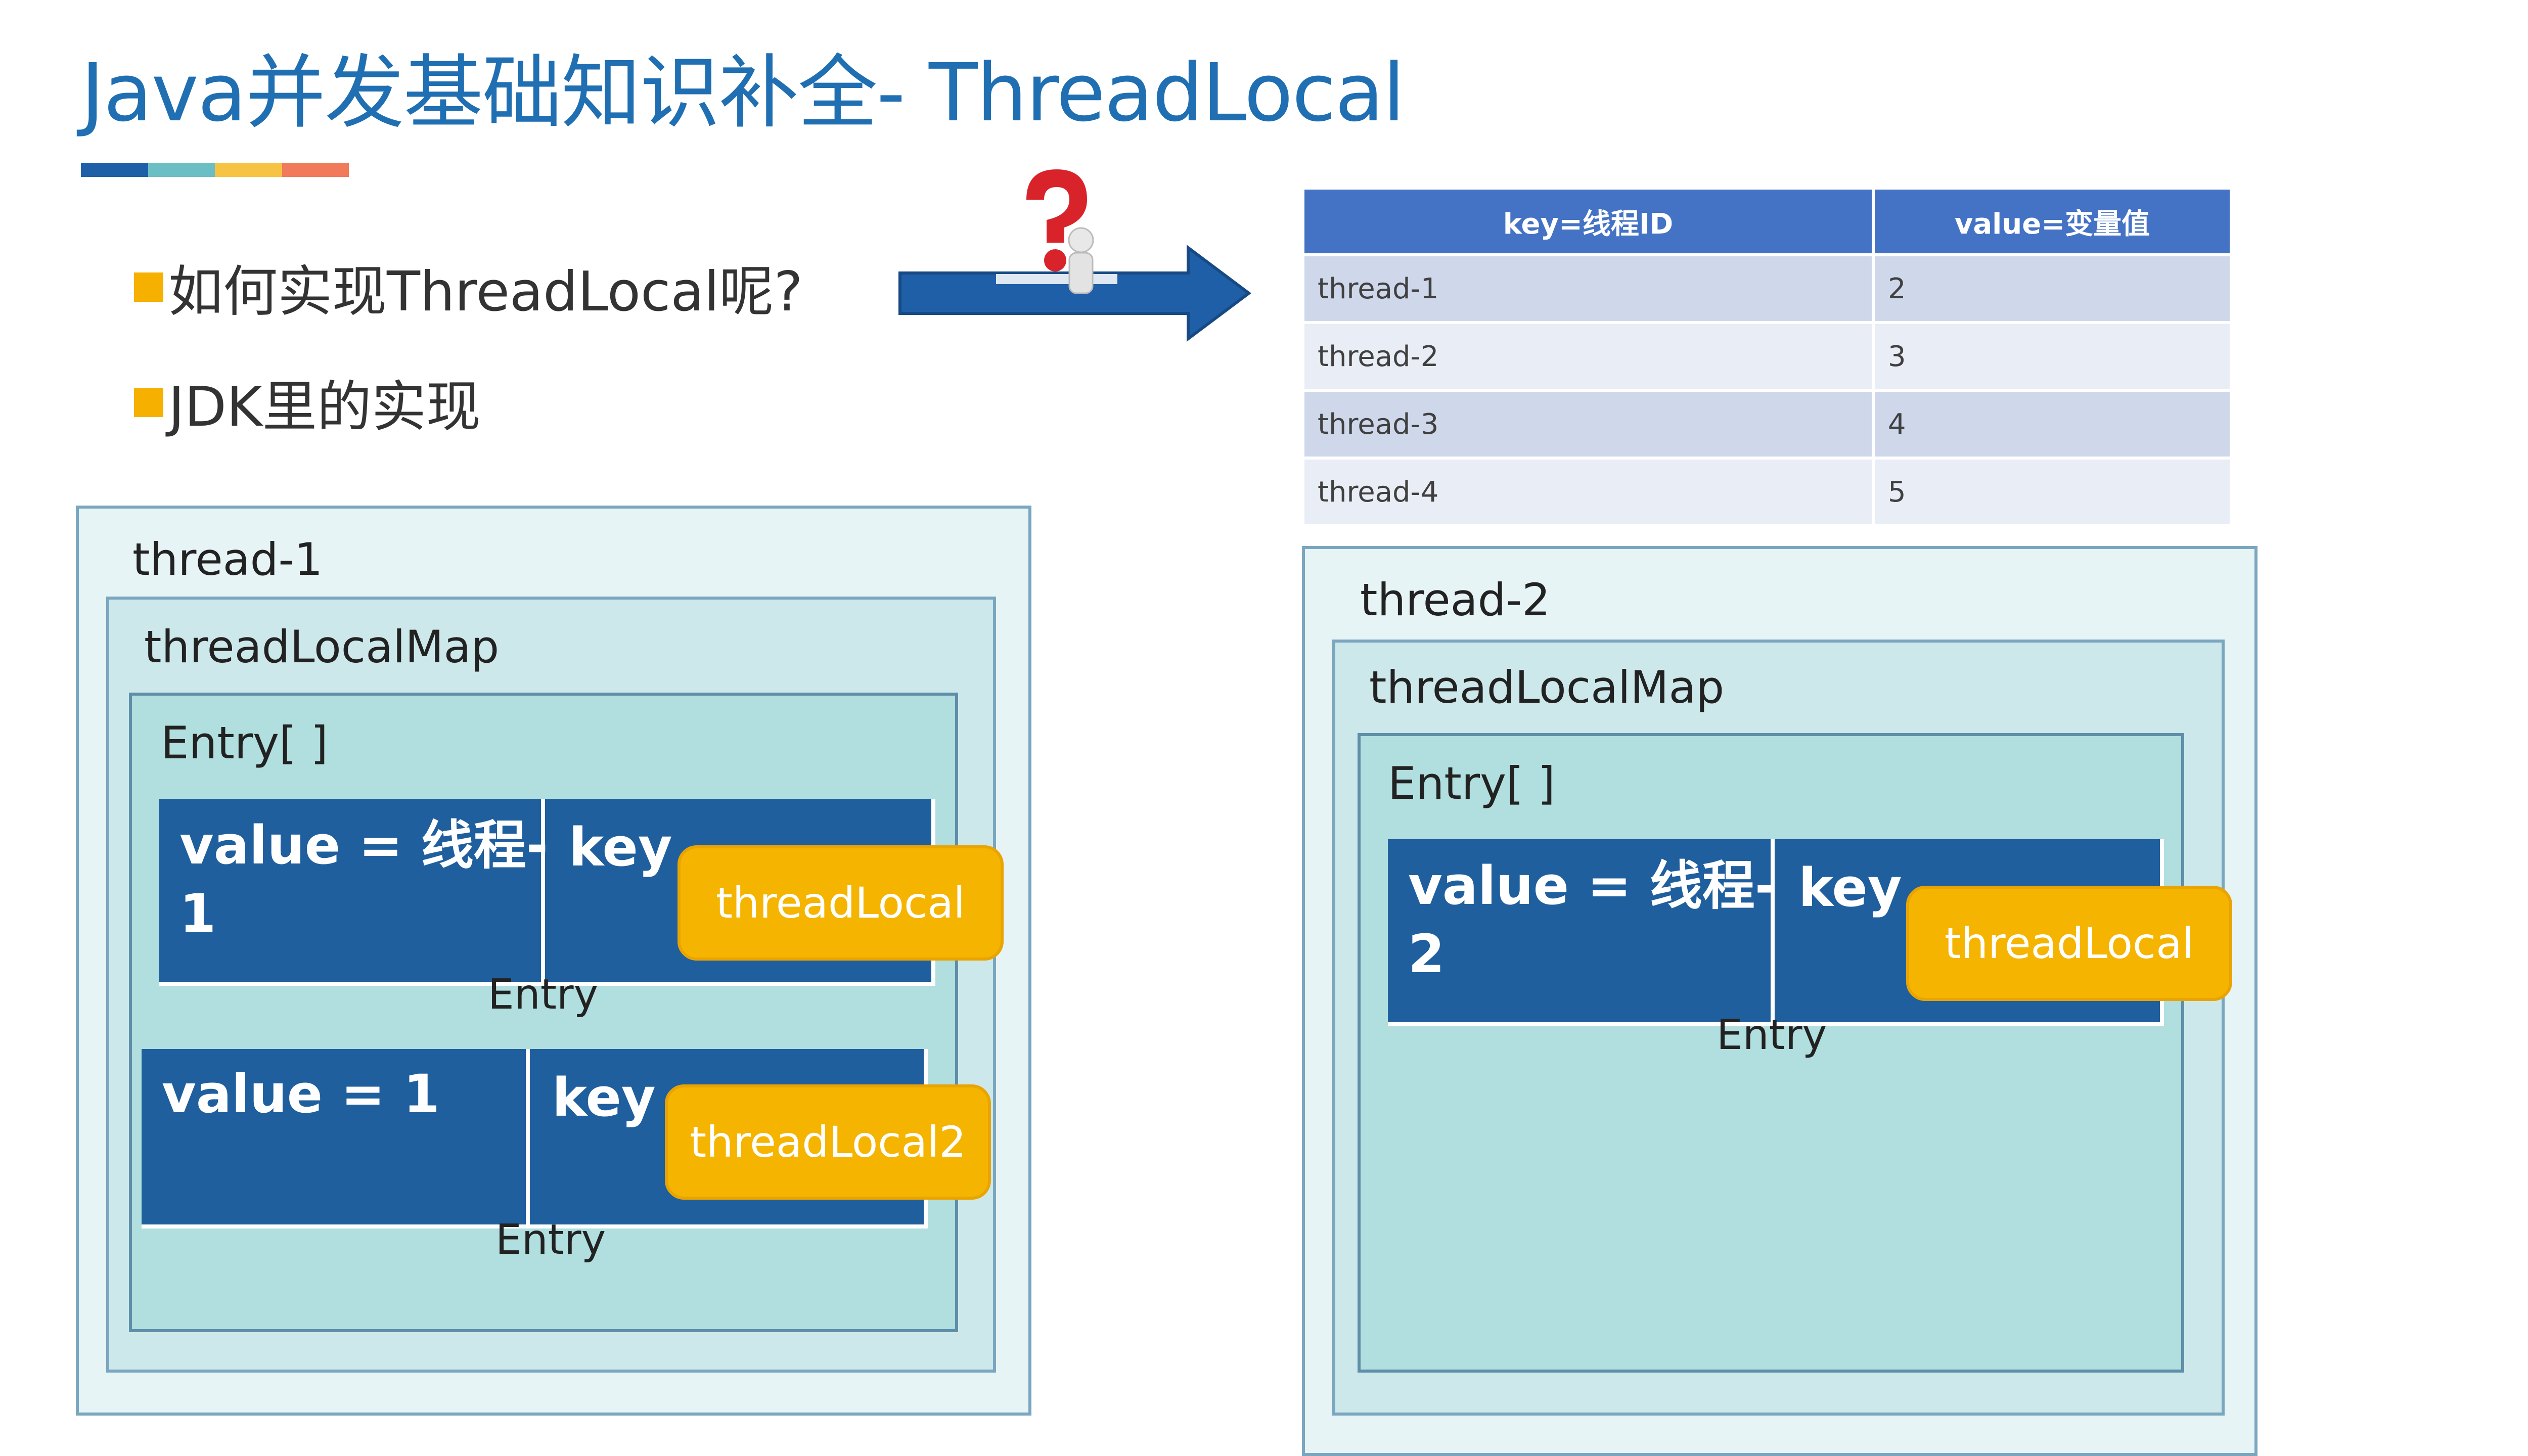 The image size is (2528, 1456). Describe the element at coordinates (2052, 423) in the screenshot. I see `table-cell: 4` at that location.